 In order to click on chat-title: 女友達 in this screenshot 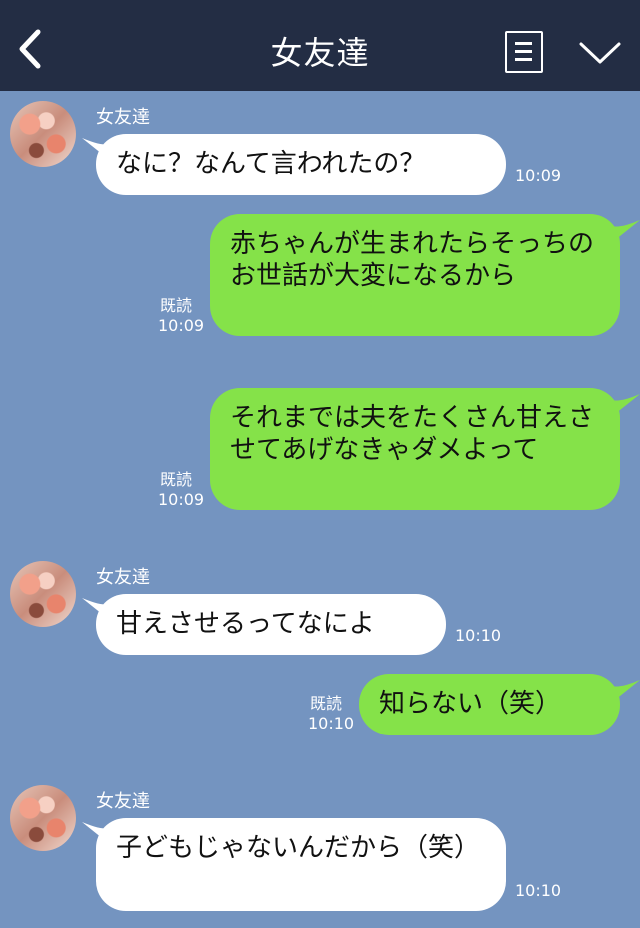, I will do `click(320, 53)`.